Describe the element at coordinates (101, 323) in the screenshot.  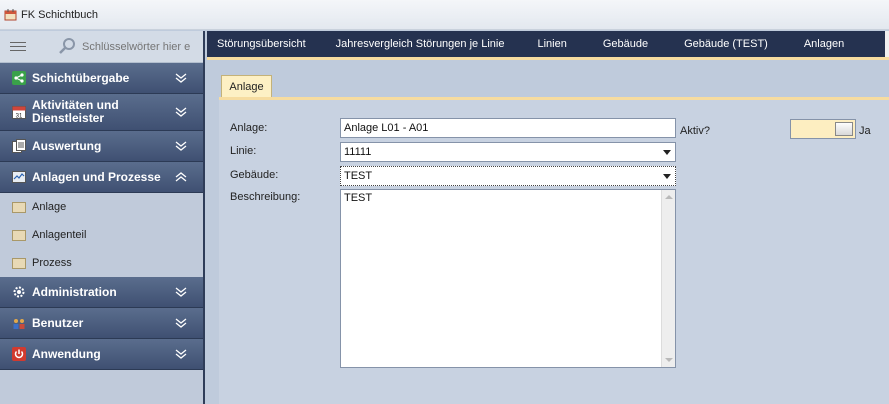
I see `nav-group-benutzer: Benutzer` at that location.